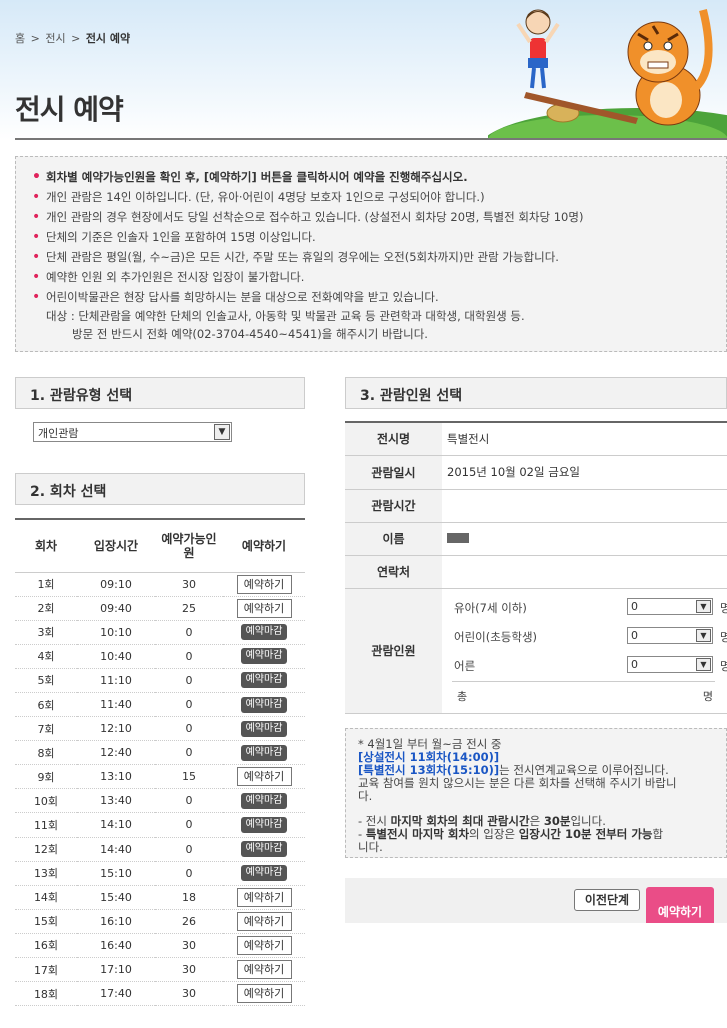 This screenshot has height=1028, width=727. Describe the element at coordinates (160, 825) in the screenshot. I see `table-row: 11회 14:10 0 예약마감` at that location.